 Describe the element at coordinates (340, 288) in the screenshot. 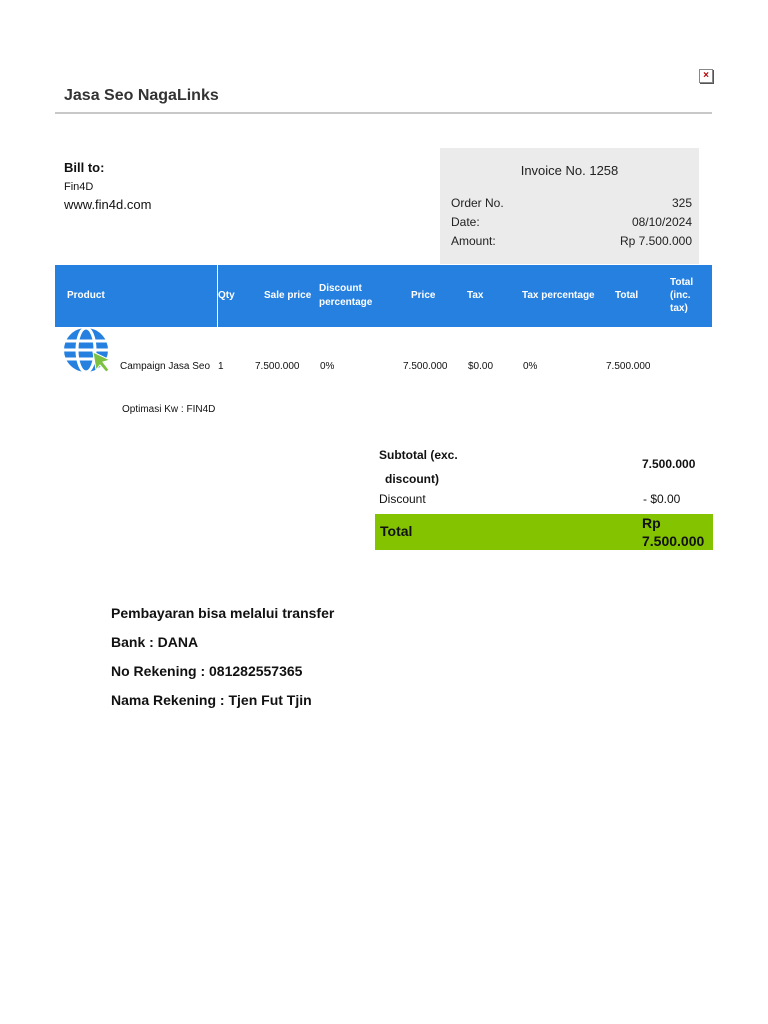

I see `header-discount: Discount` at that location.